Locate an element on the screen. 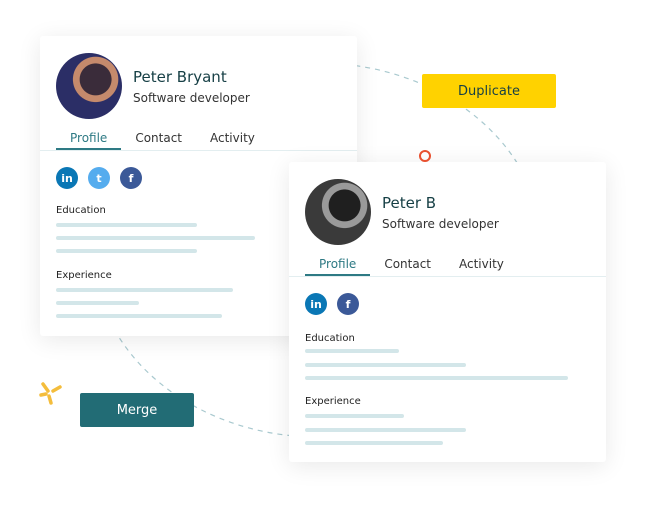 Image resolution: width=647 pixels, height=507 pixels. twitter-icon: t is located at coordinates (99, 178).